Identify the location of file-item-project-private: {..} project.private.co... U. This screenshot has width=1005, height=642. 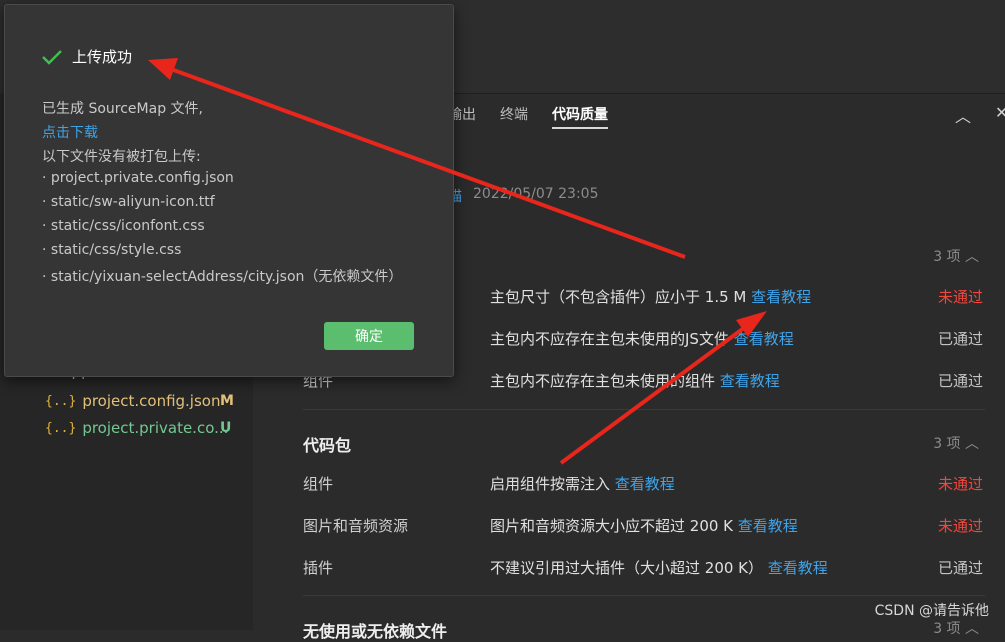
(138, 428).